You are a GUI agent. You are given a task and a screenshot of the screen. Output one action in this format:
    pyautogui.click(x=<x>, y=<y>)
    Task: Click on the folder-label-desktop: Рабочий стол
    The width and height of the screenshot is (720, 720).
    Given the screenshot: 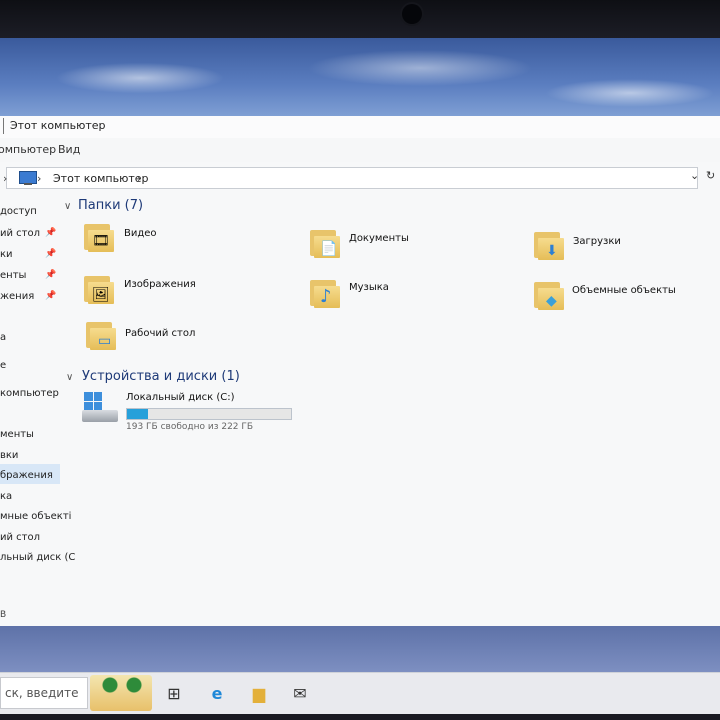 What is the action you would take?
    pyautogui.click(x=160, y=333)
    